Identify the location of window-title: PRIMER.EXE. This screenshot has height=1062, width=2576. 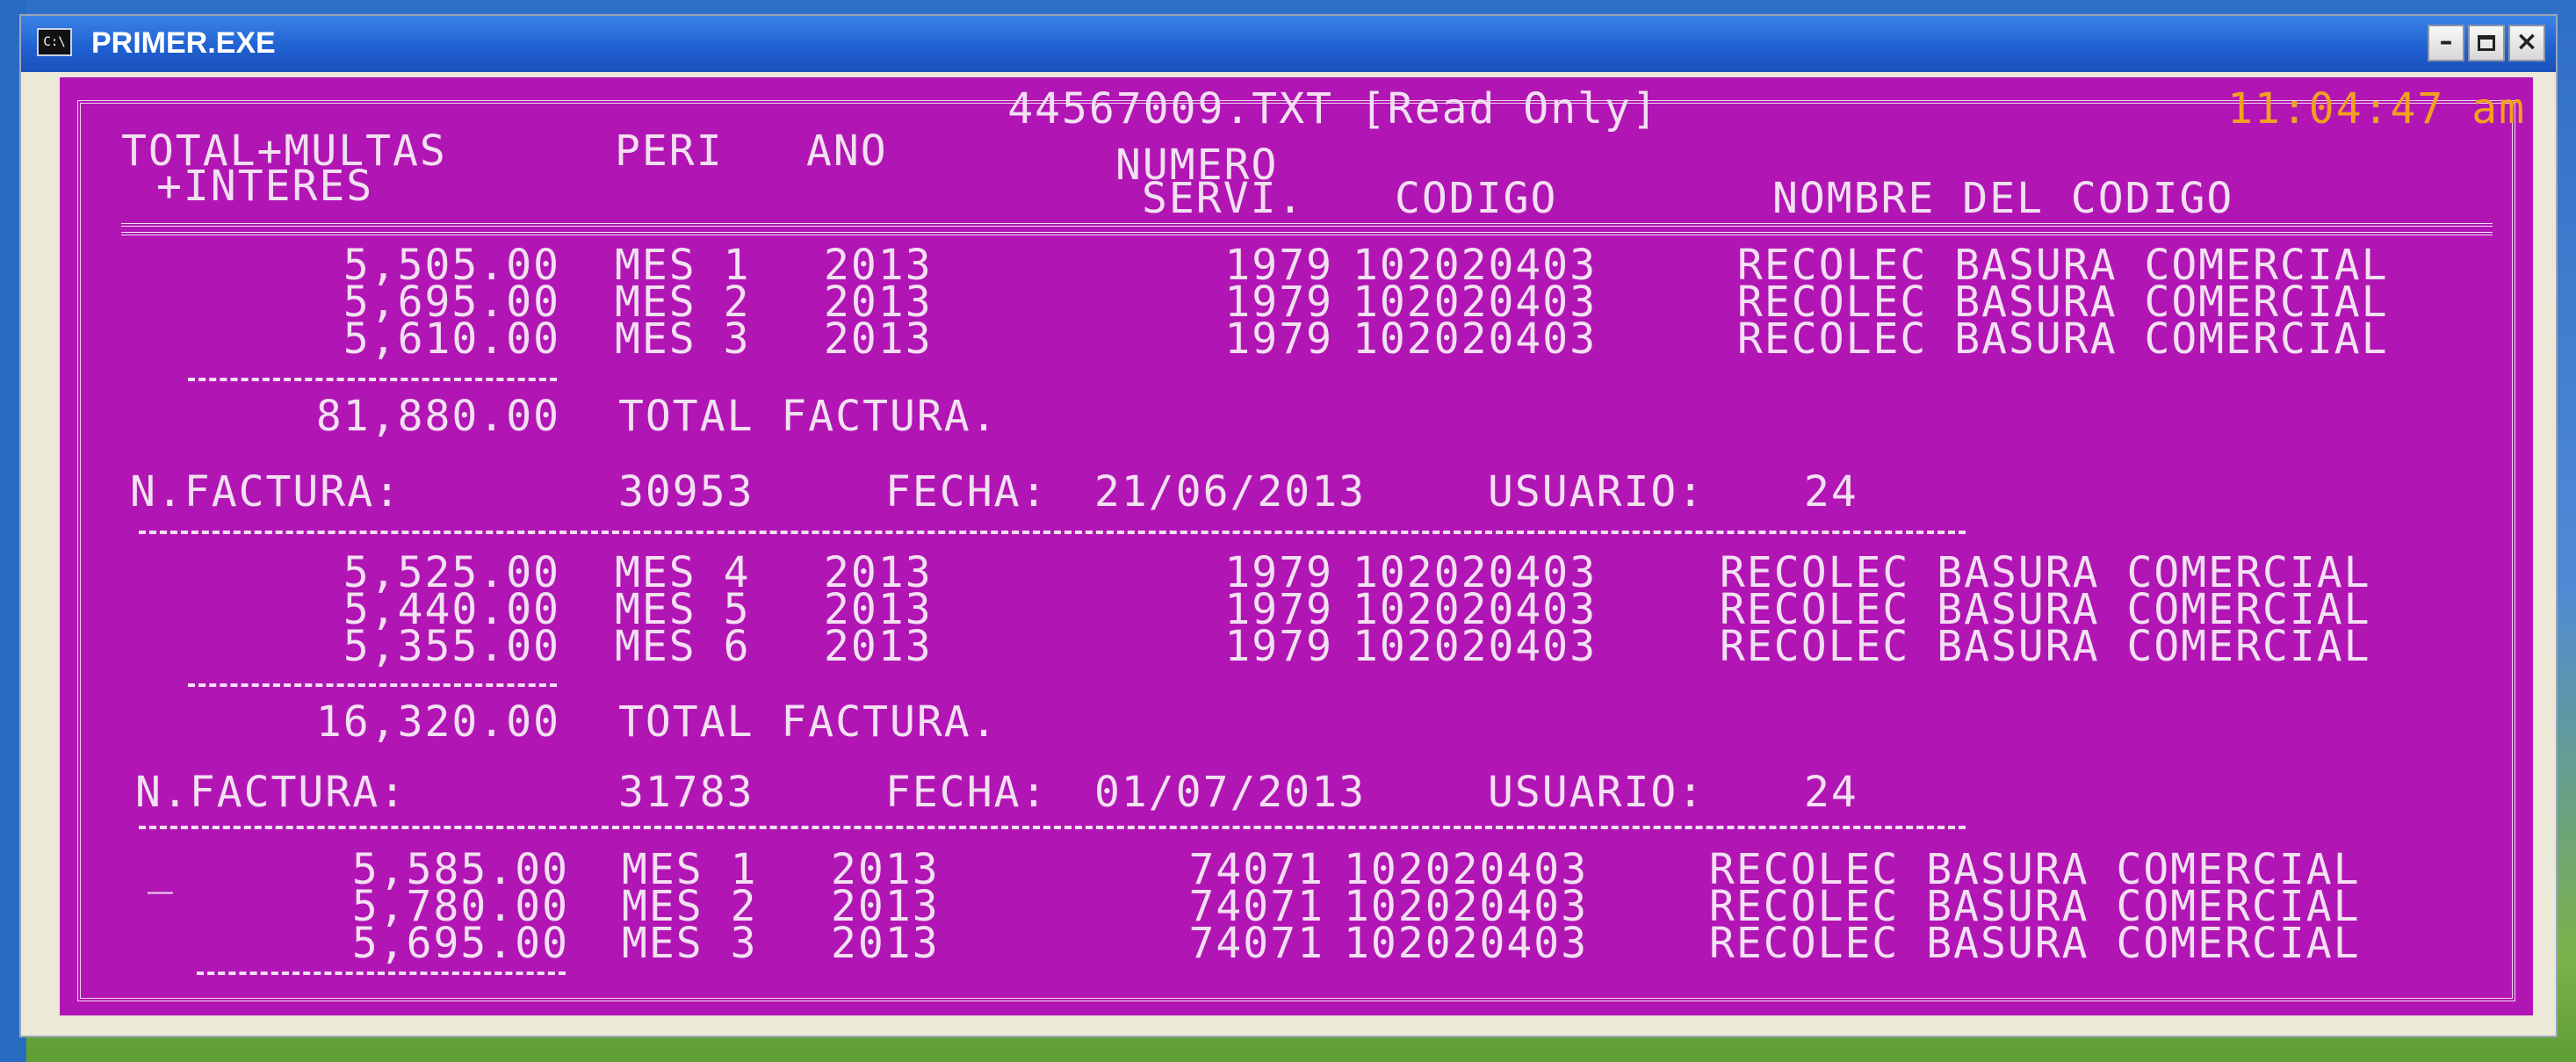
(183, 43).